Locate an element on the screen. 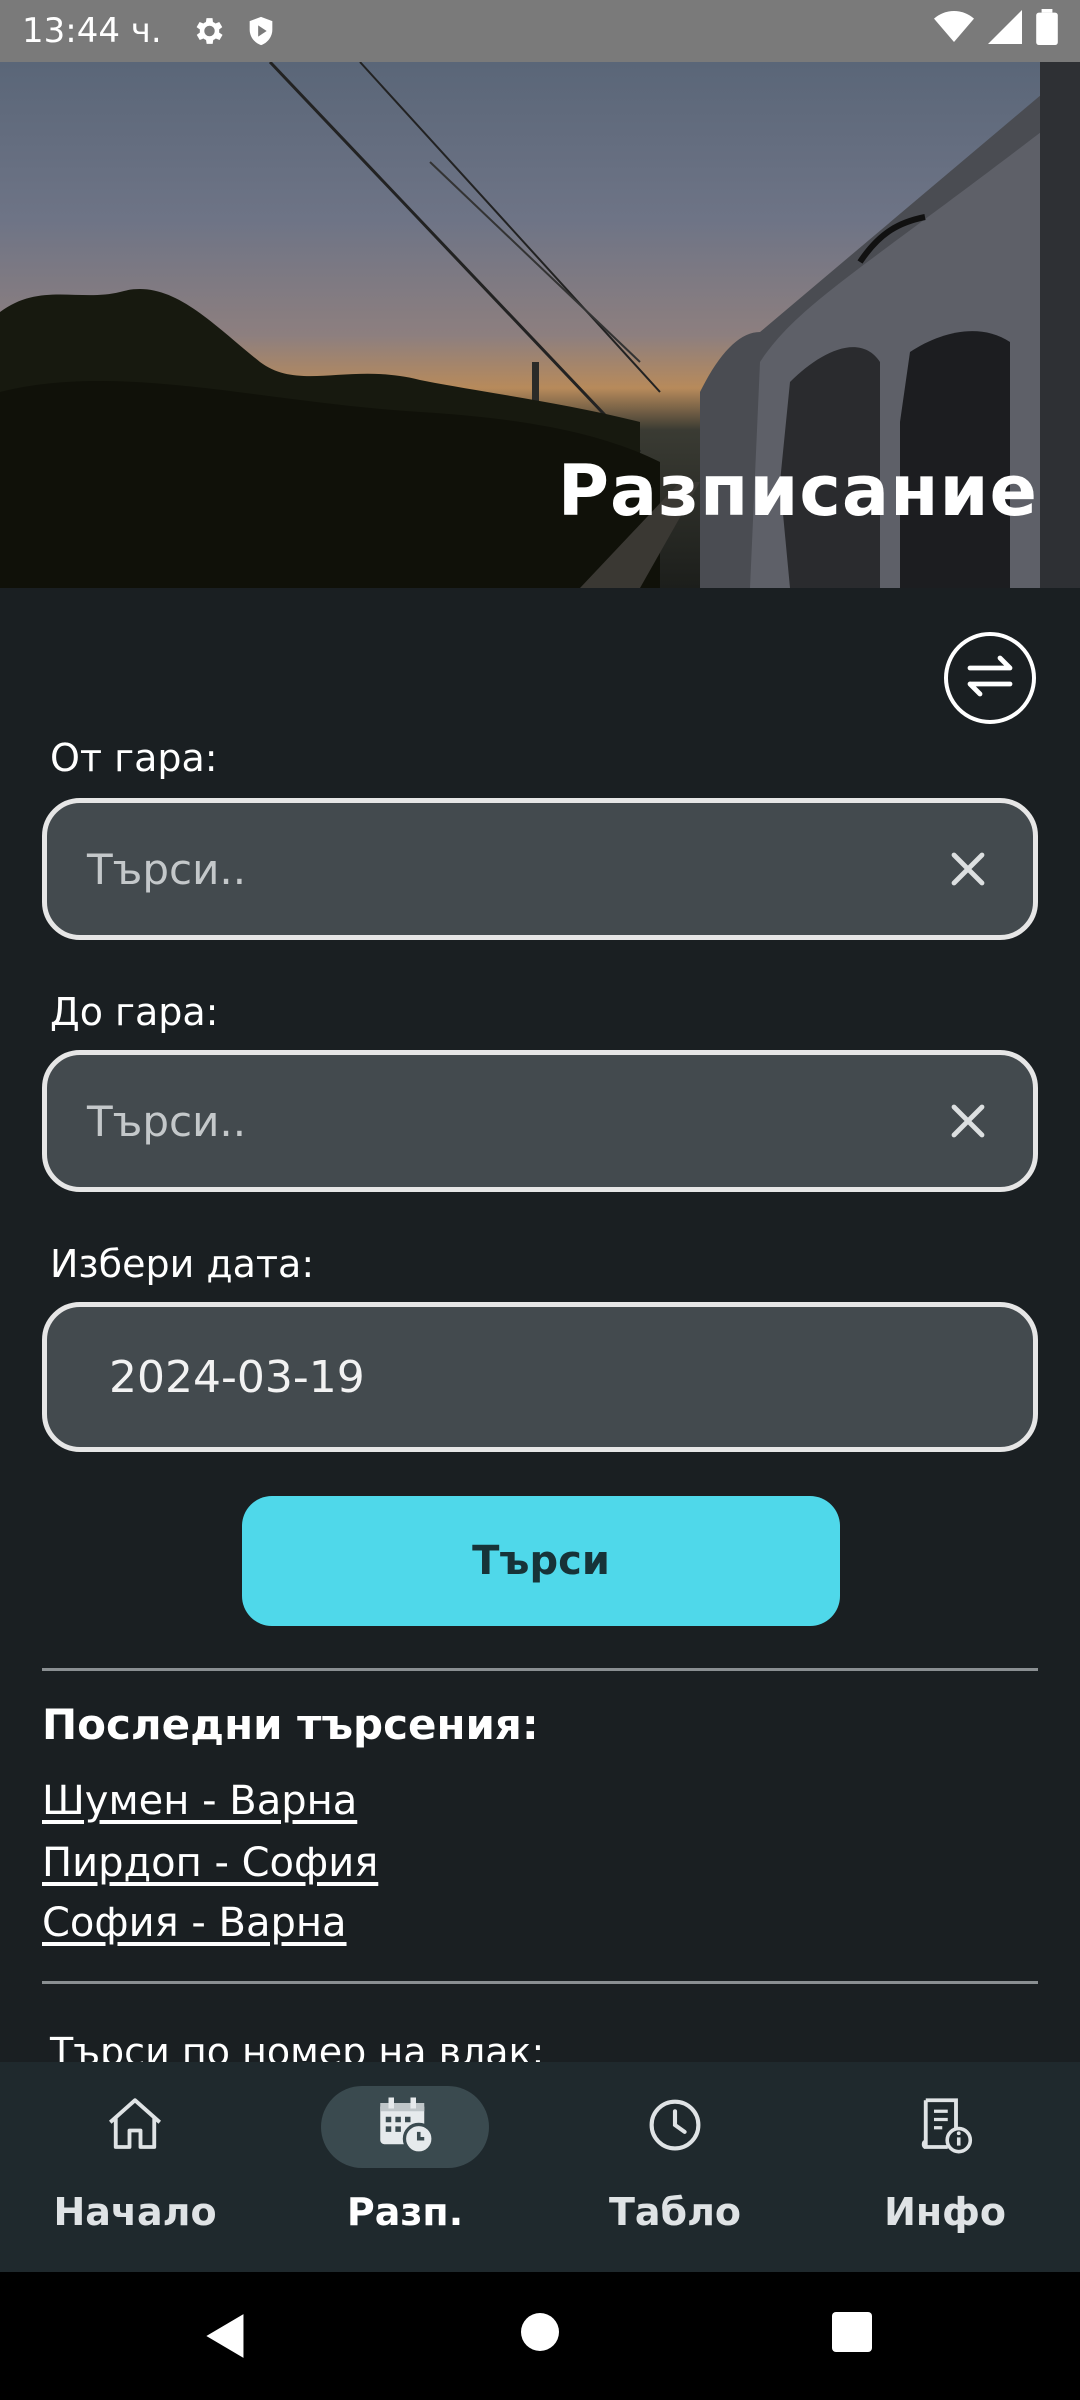 The width and height of the screenshot is (1080, 2400). to-station-field: Търси.. is located at coordinates (540, 1121).